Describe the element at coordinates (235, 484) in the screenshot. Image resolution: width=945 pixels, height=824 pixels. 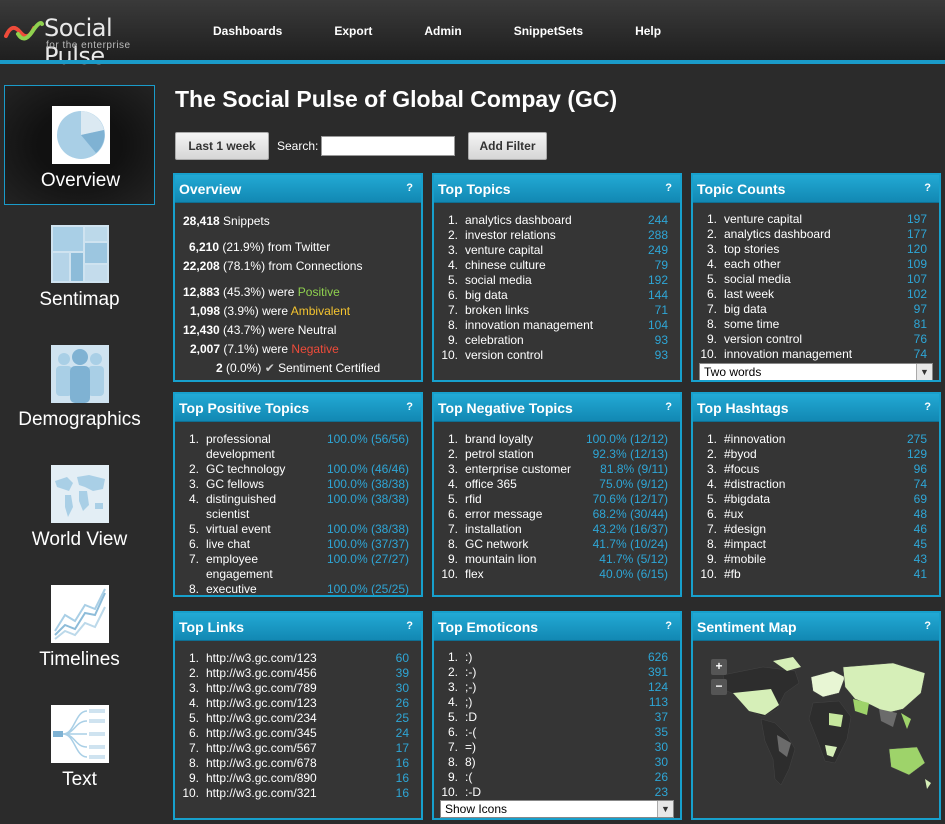
I see `item-label: GC fellows` at that location.